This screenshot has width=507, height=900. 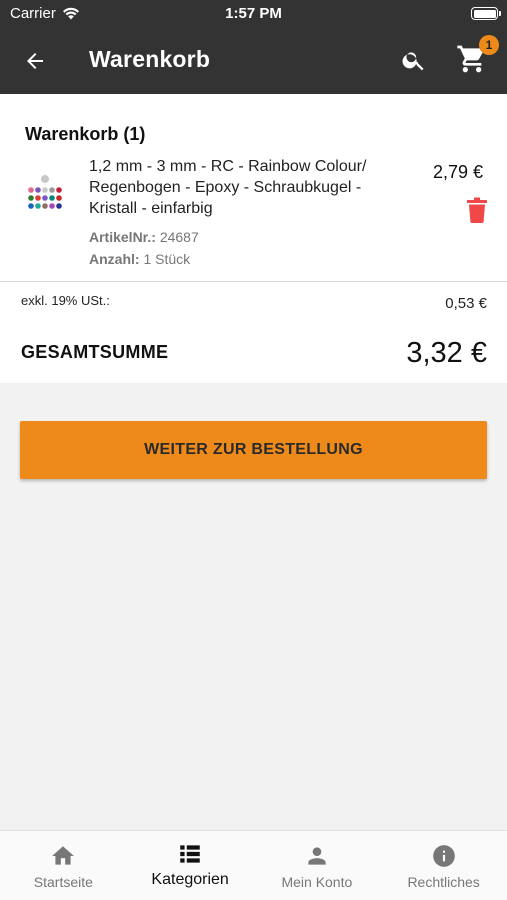 I want to click on battery-icon, so click(x=486, y=13).